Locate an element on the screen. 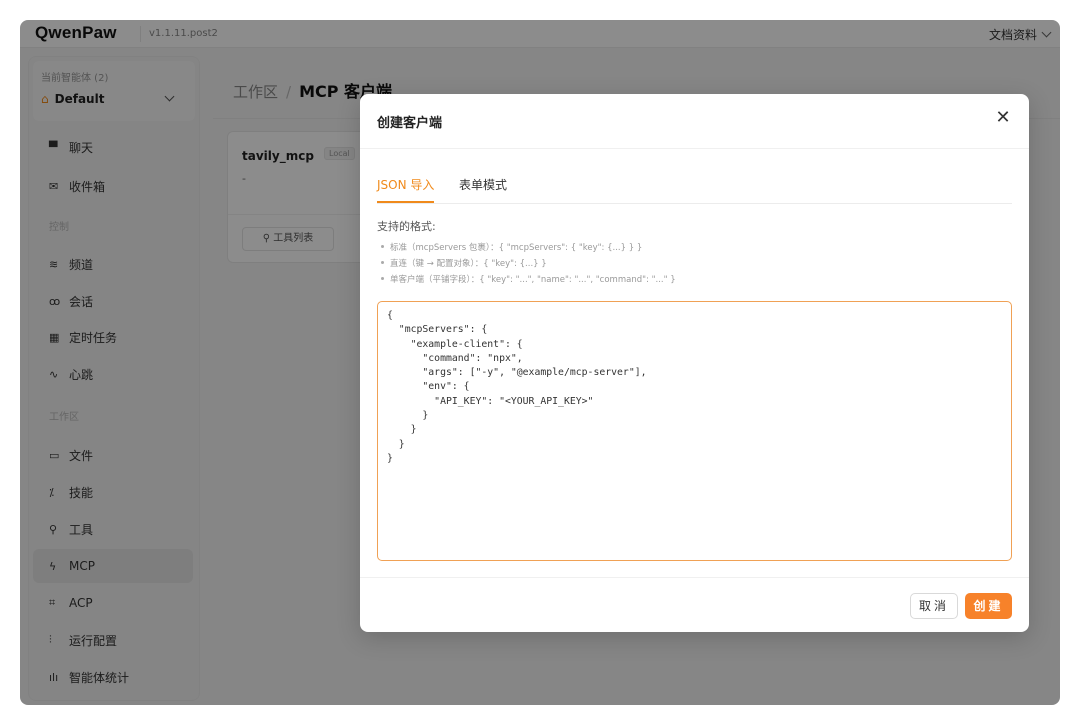  create-button: 创建 is located at coordinates (988, 606).